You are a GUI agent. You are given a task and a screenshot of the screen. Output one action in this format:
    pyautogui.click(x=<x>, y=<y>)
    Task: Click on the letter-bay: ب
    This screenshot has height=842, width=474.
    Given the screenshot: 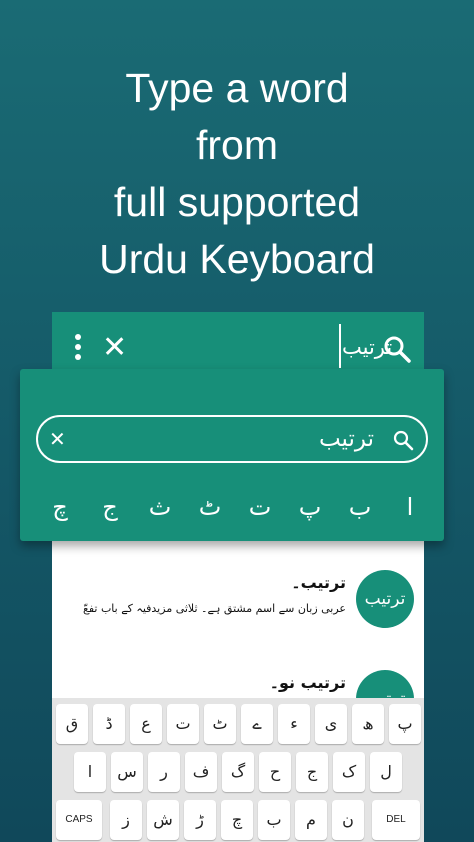 What is the action you would take?
    pyautogui.click(x=360, y=507)
    